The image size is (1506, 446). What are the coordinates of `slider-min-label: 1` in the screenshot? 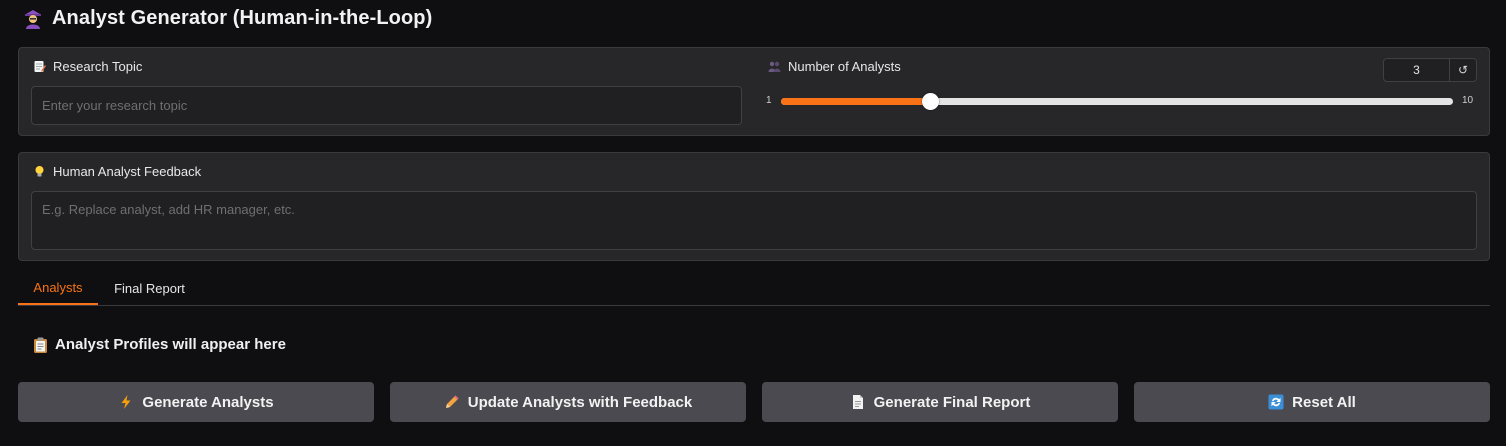 It's located at (769, 100).